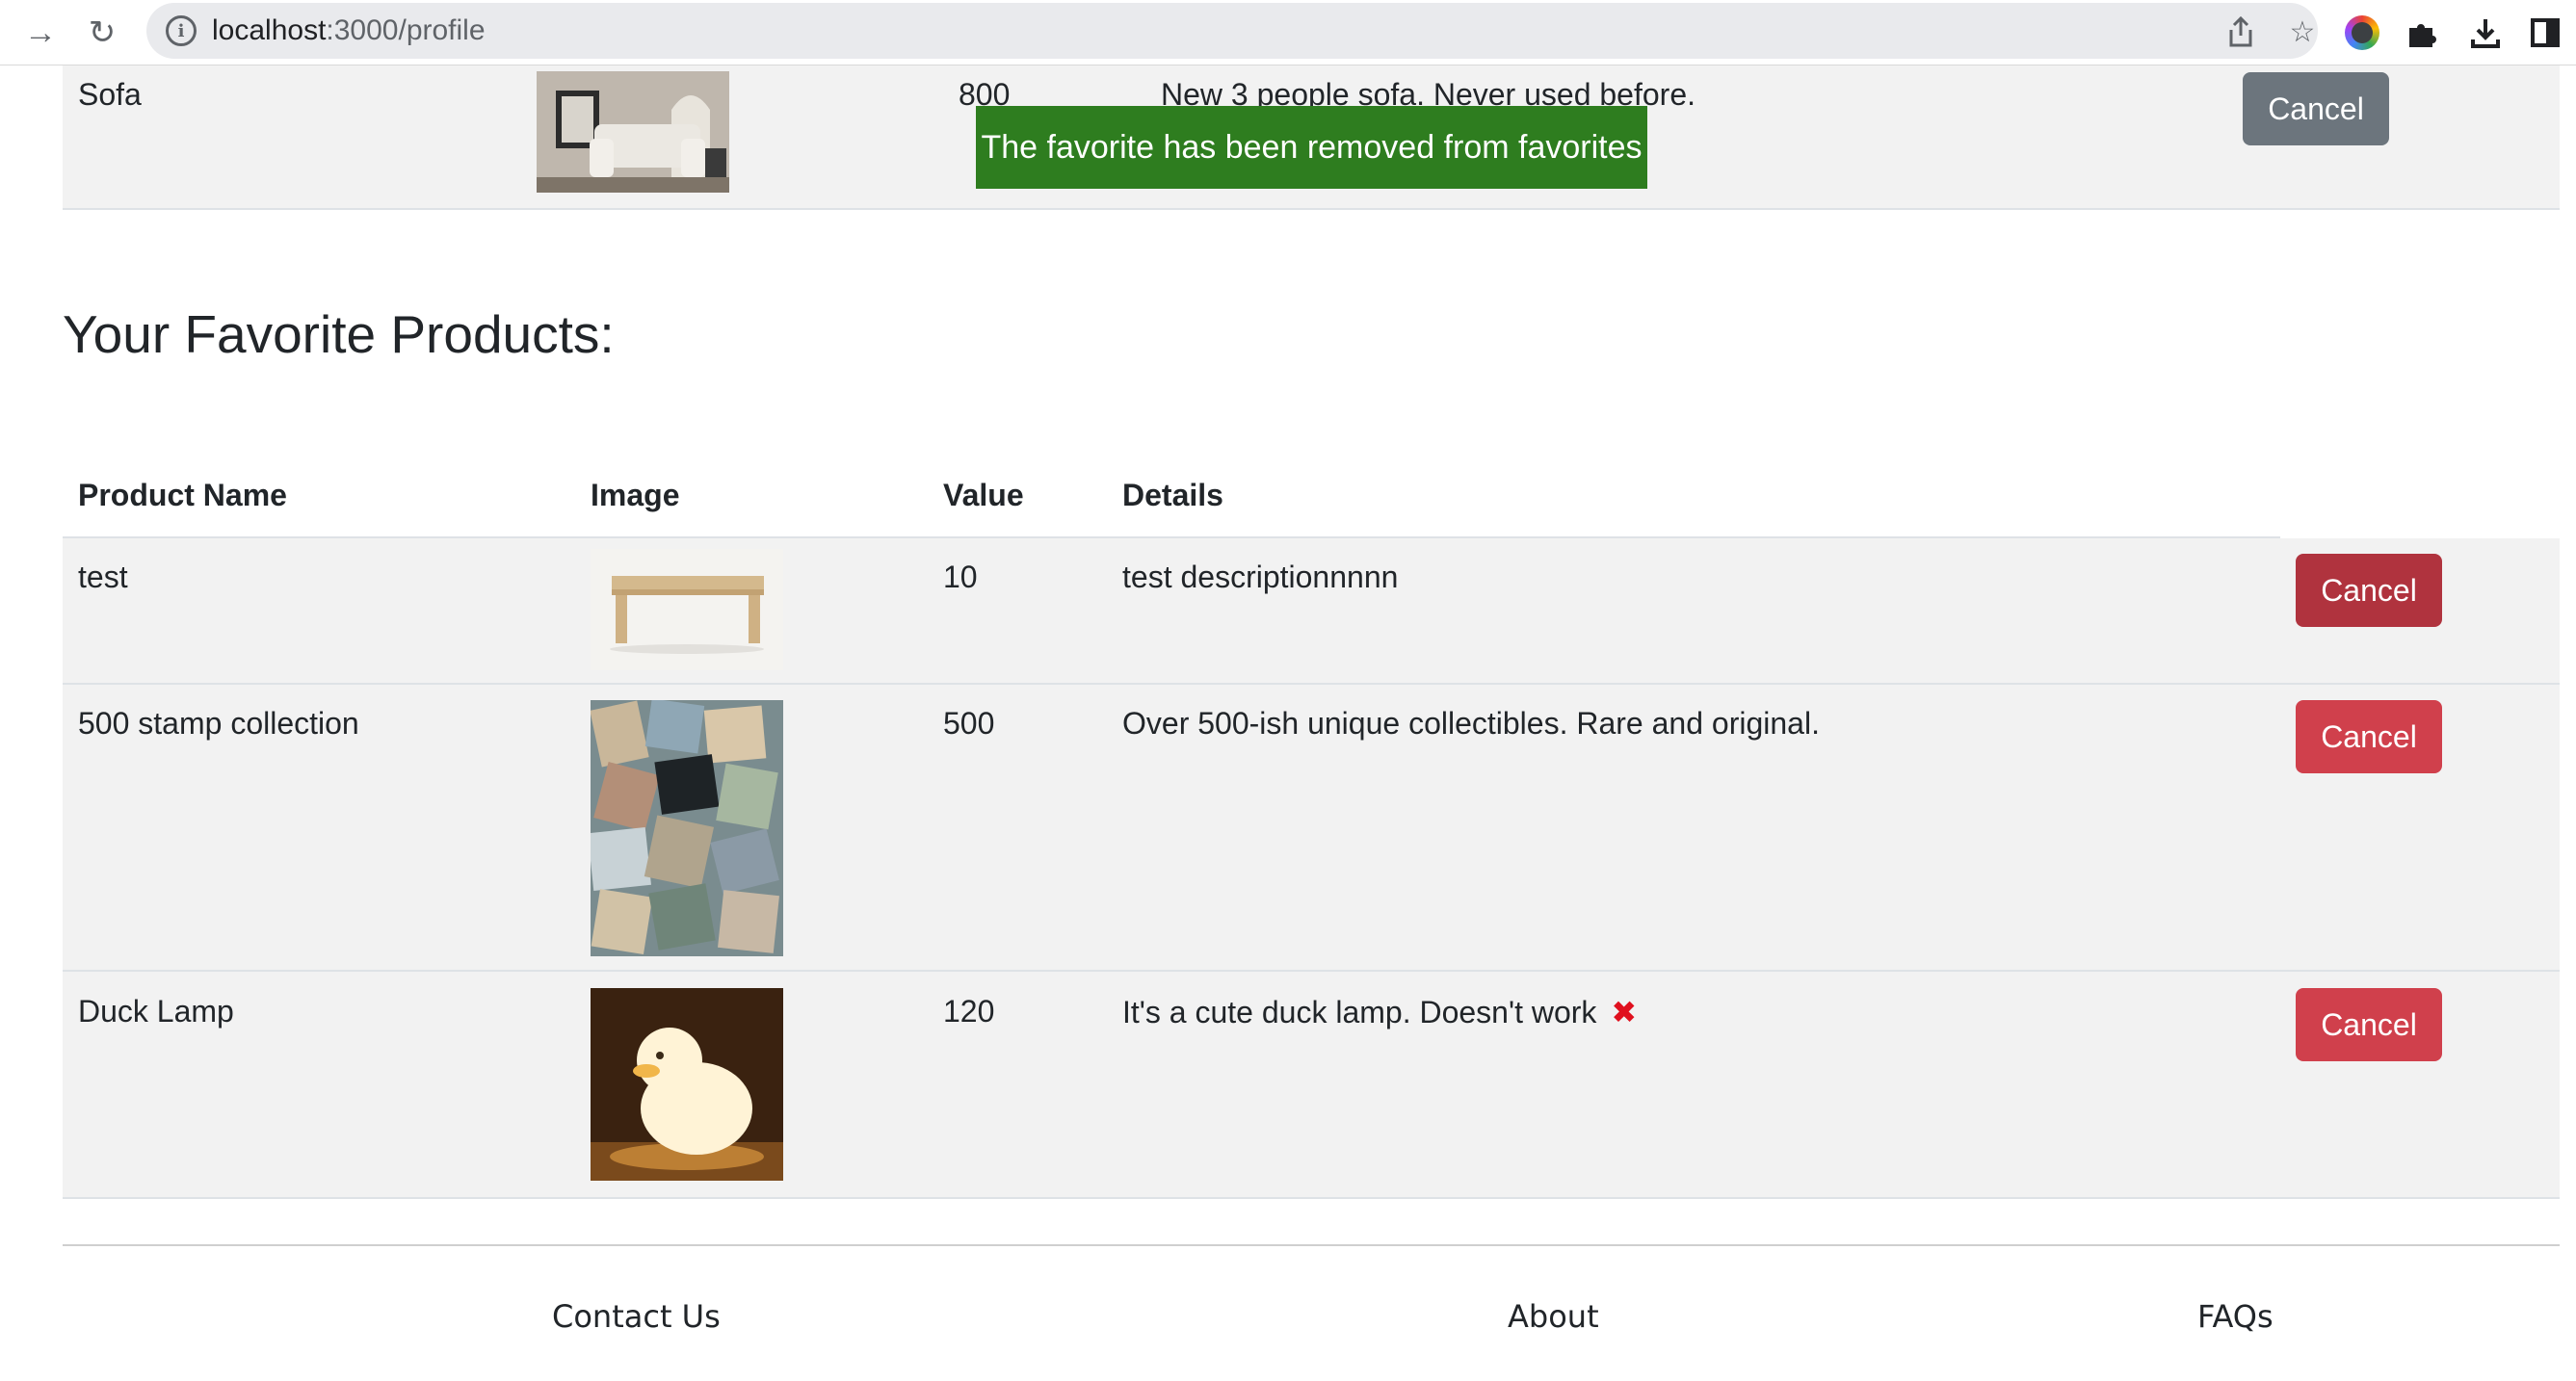  Describe the element at coordinates (1261, 577) in the screenshot. I see `product-details: test descriptionnnnn` at that location.